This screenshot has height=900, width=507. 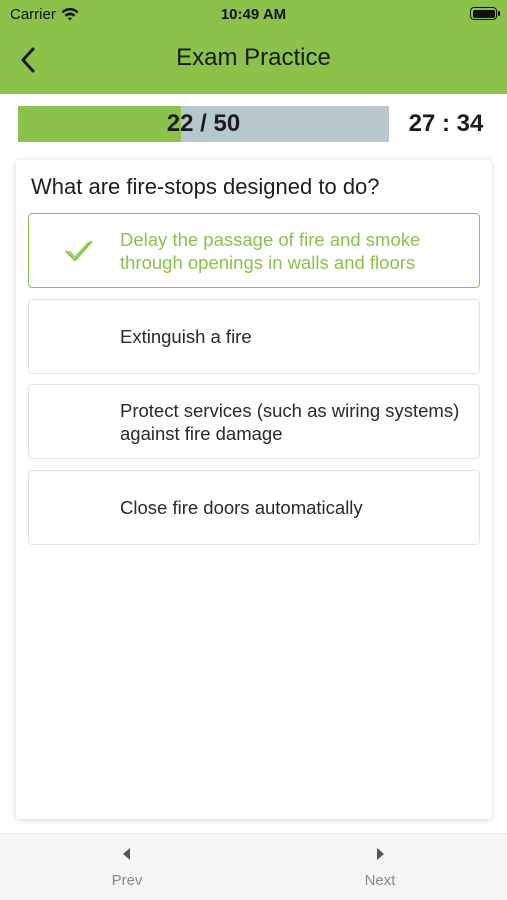 What do you see at coordinates (205, 186) in the screenshot?
I see `question-text: What are fire-stops designed to do?` at bounding box center [205, 186].